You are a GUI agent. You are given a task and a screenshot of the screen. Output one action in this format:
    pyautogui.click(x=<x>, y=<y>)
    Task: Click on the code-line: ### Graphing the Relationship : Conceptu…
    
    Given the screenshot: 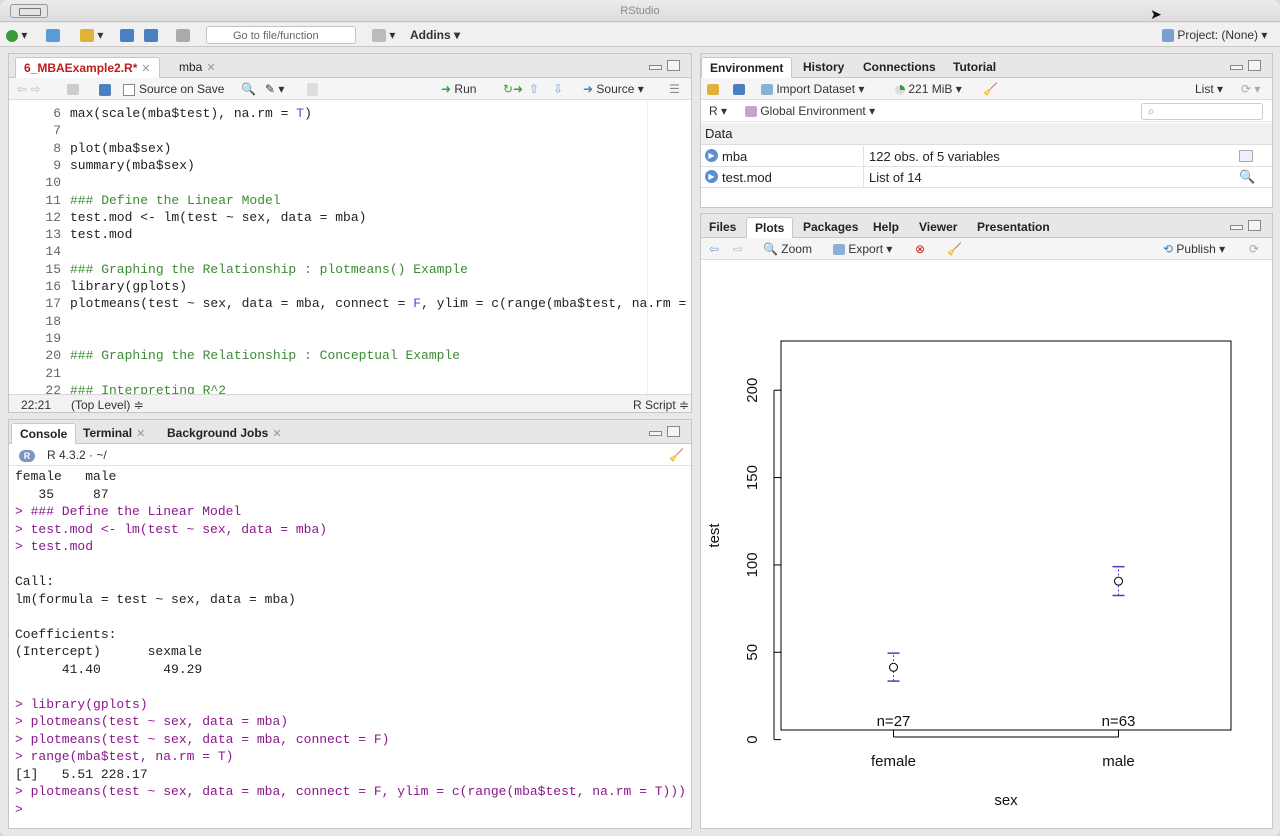 What is the action you would take?
    pyautogui.click(x=265, y=355)
    